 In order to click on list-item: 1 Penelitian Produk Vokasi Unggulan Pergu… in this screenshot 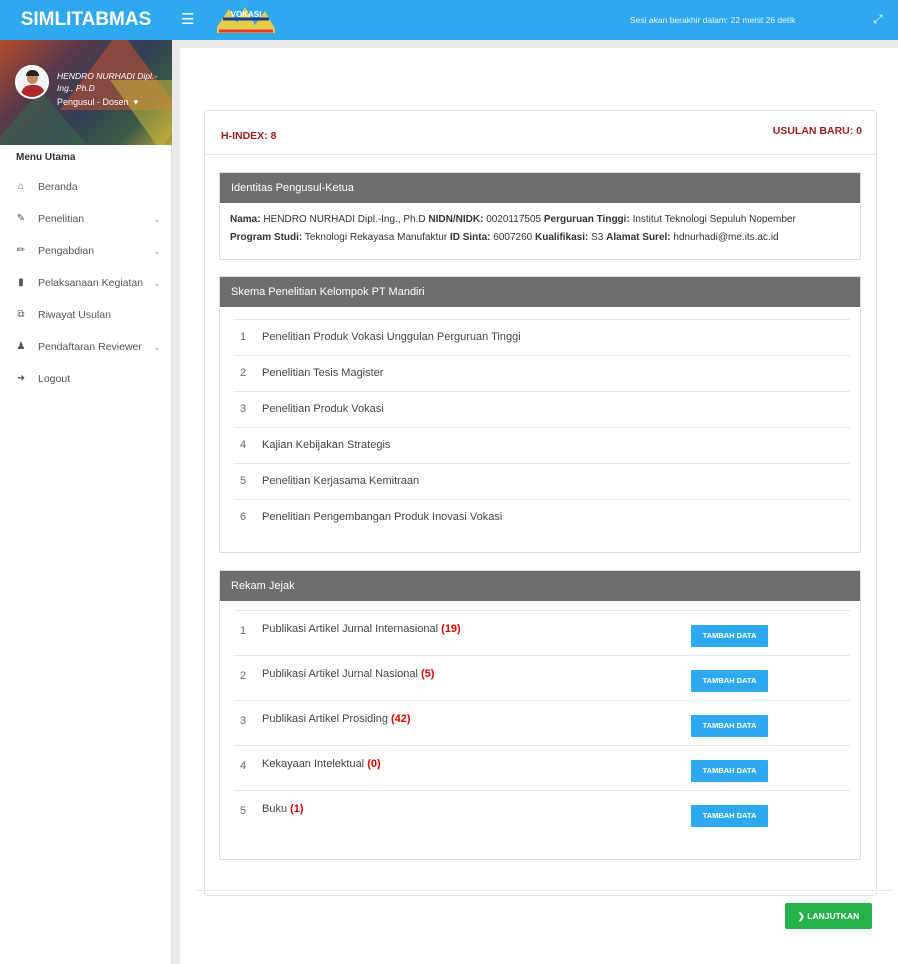, I will do `click(542, 337)`.